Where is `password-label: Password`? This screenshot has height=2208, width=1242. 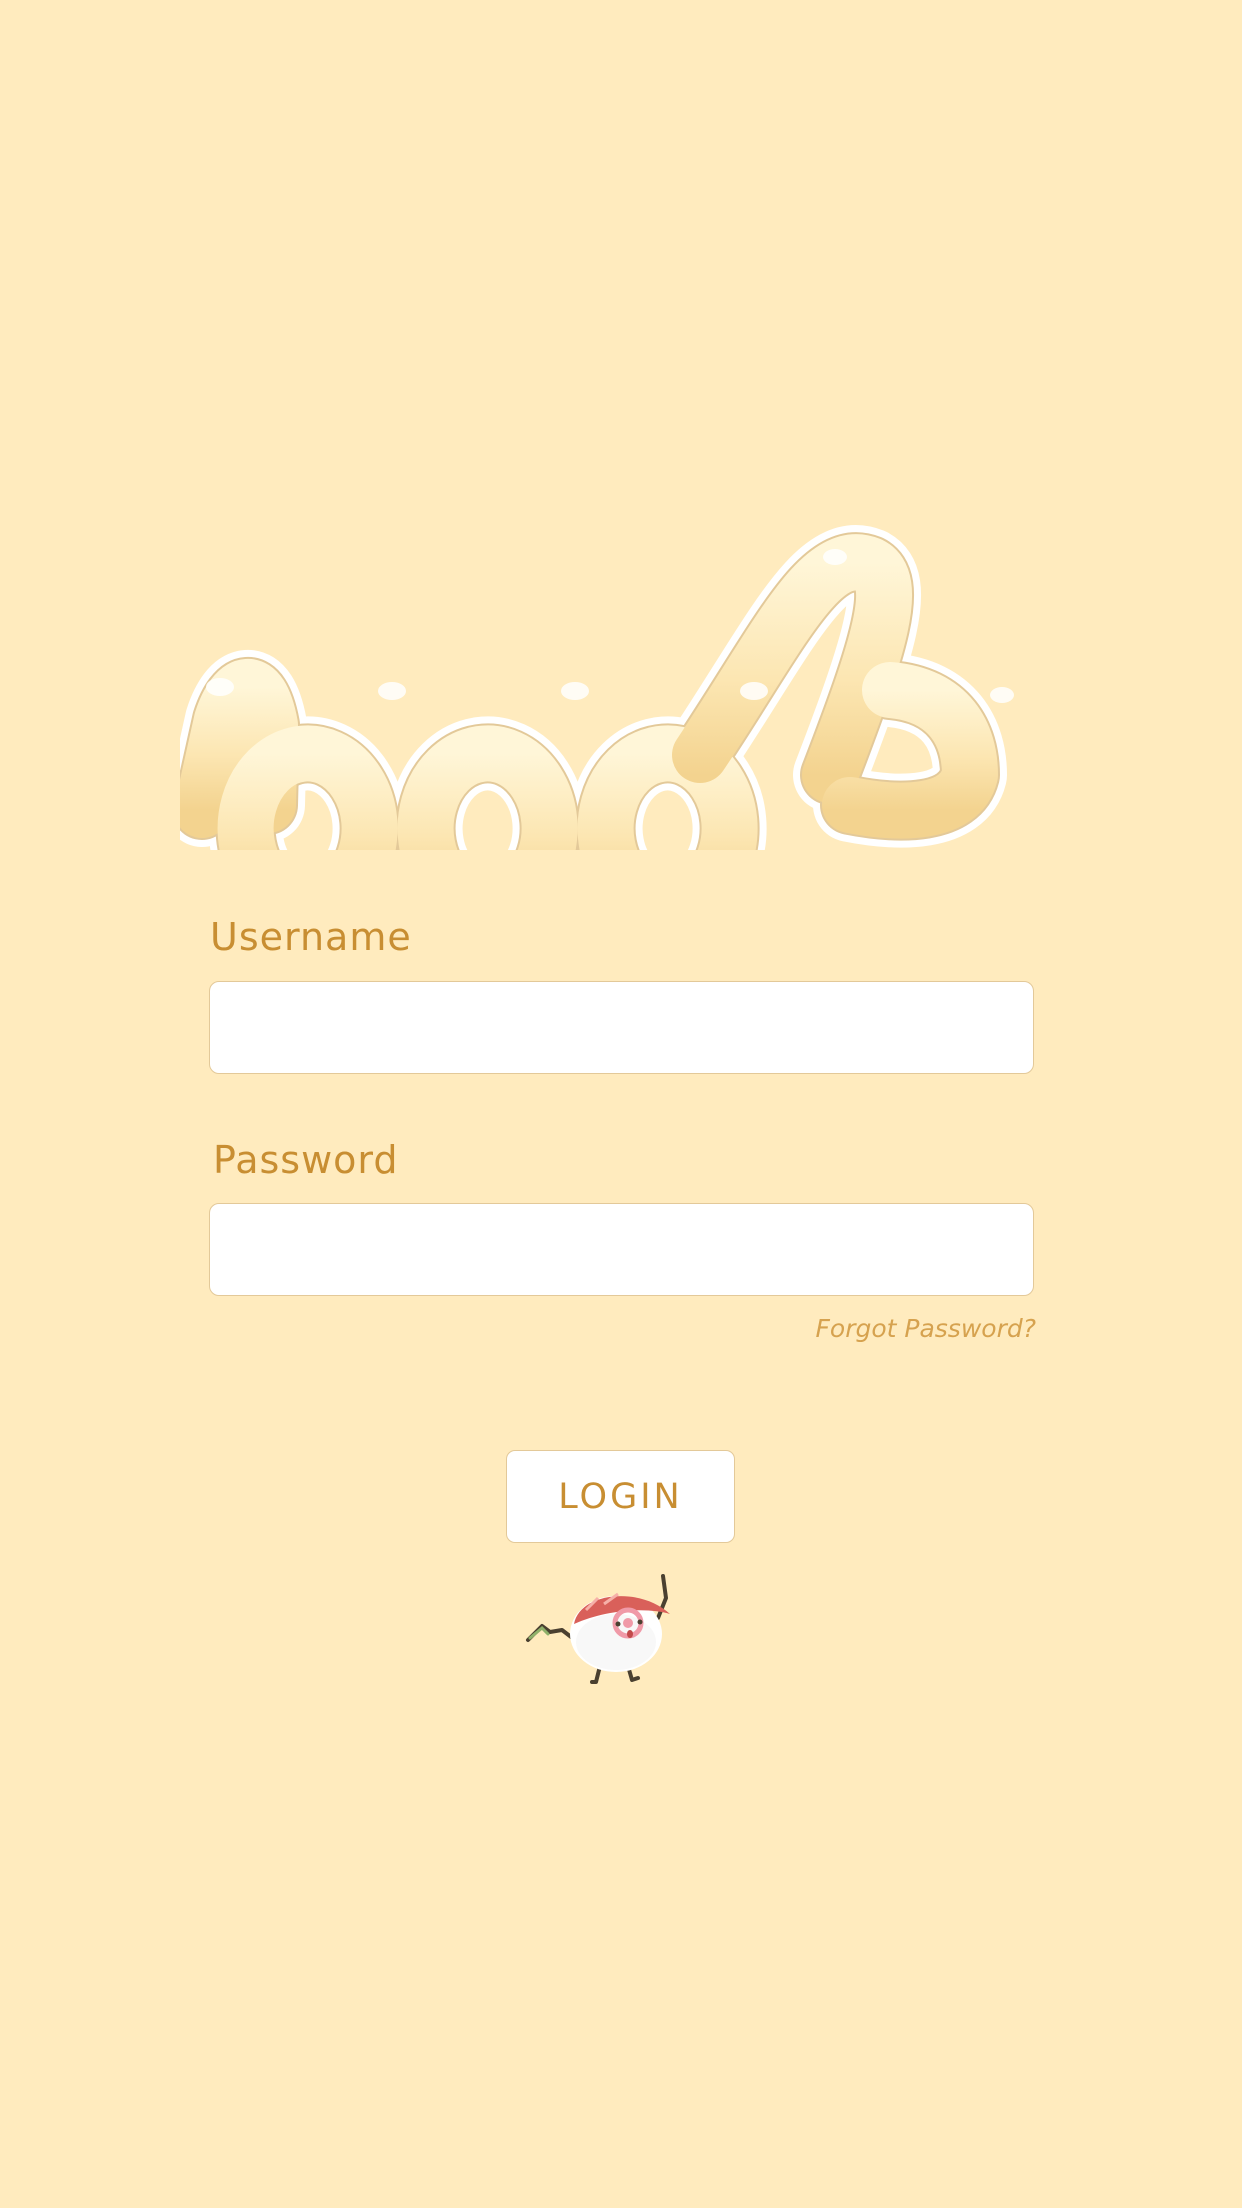 password-label: Password is located at coordinates (306, 1160).